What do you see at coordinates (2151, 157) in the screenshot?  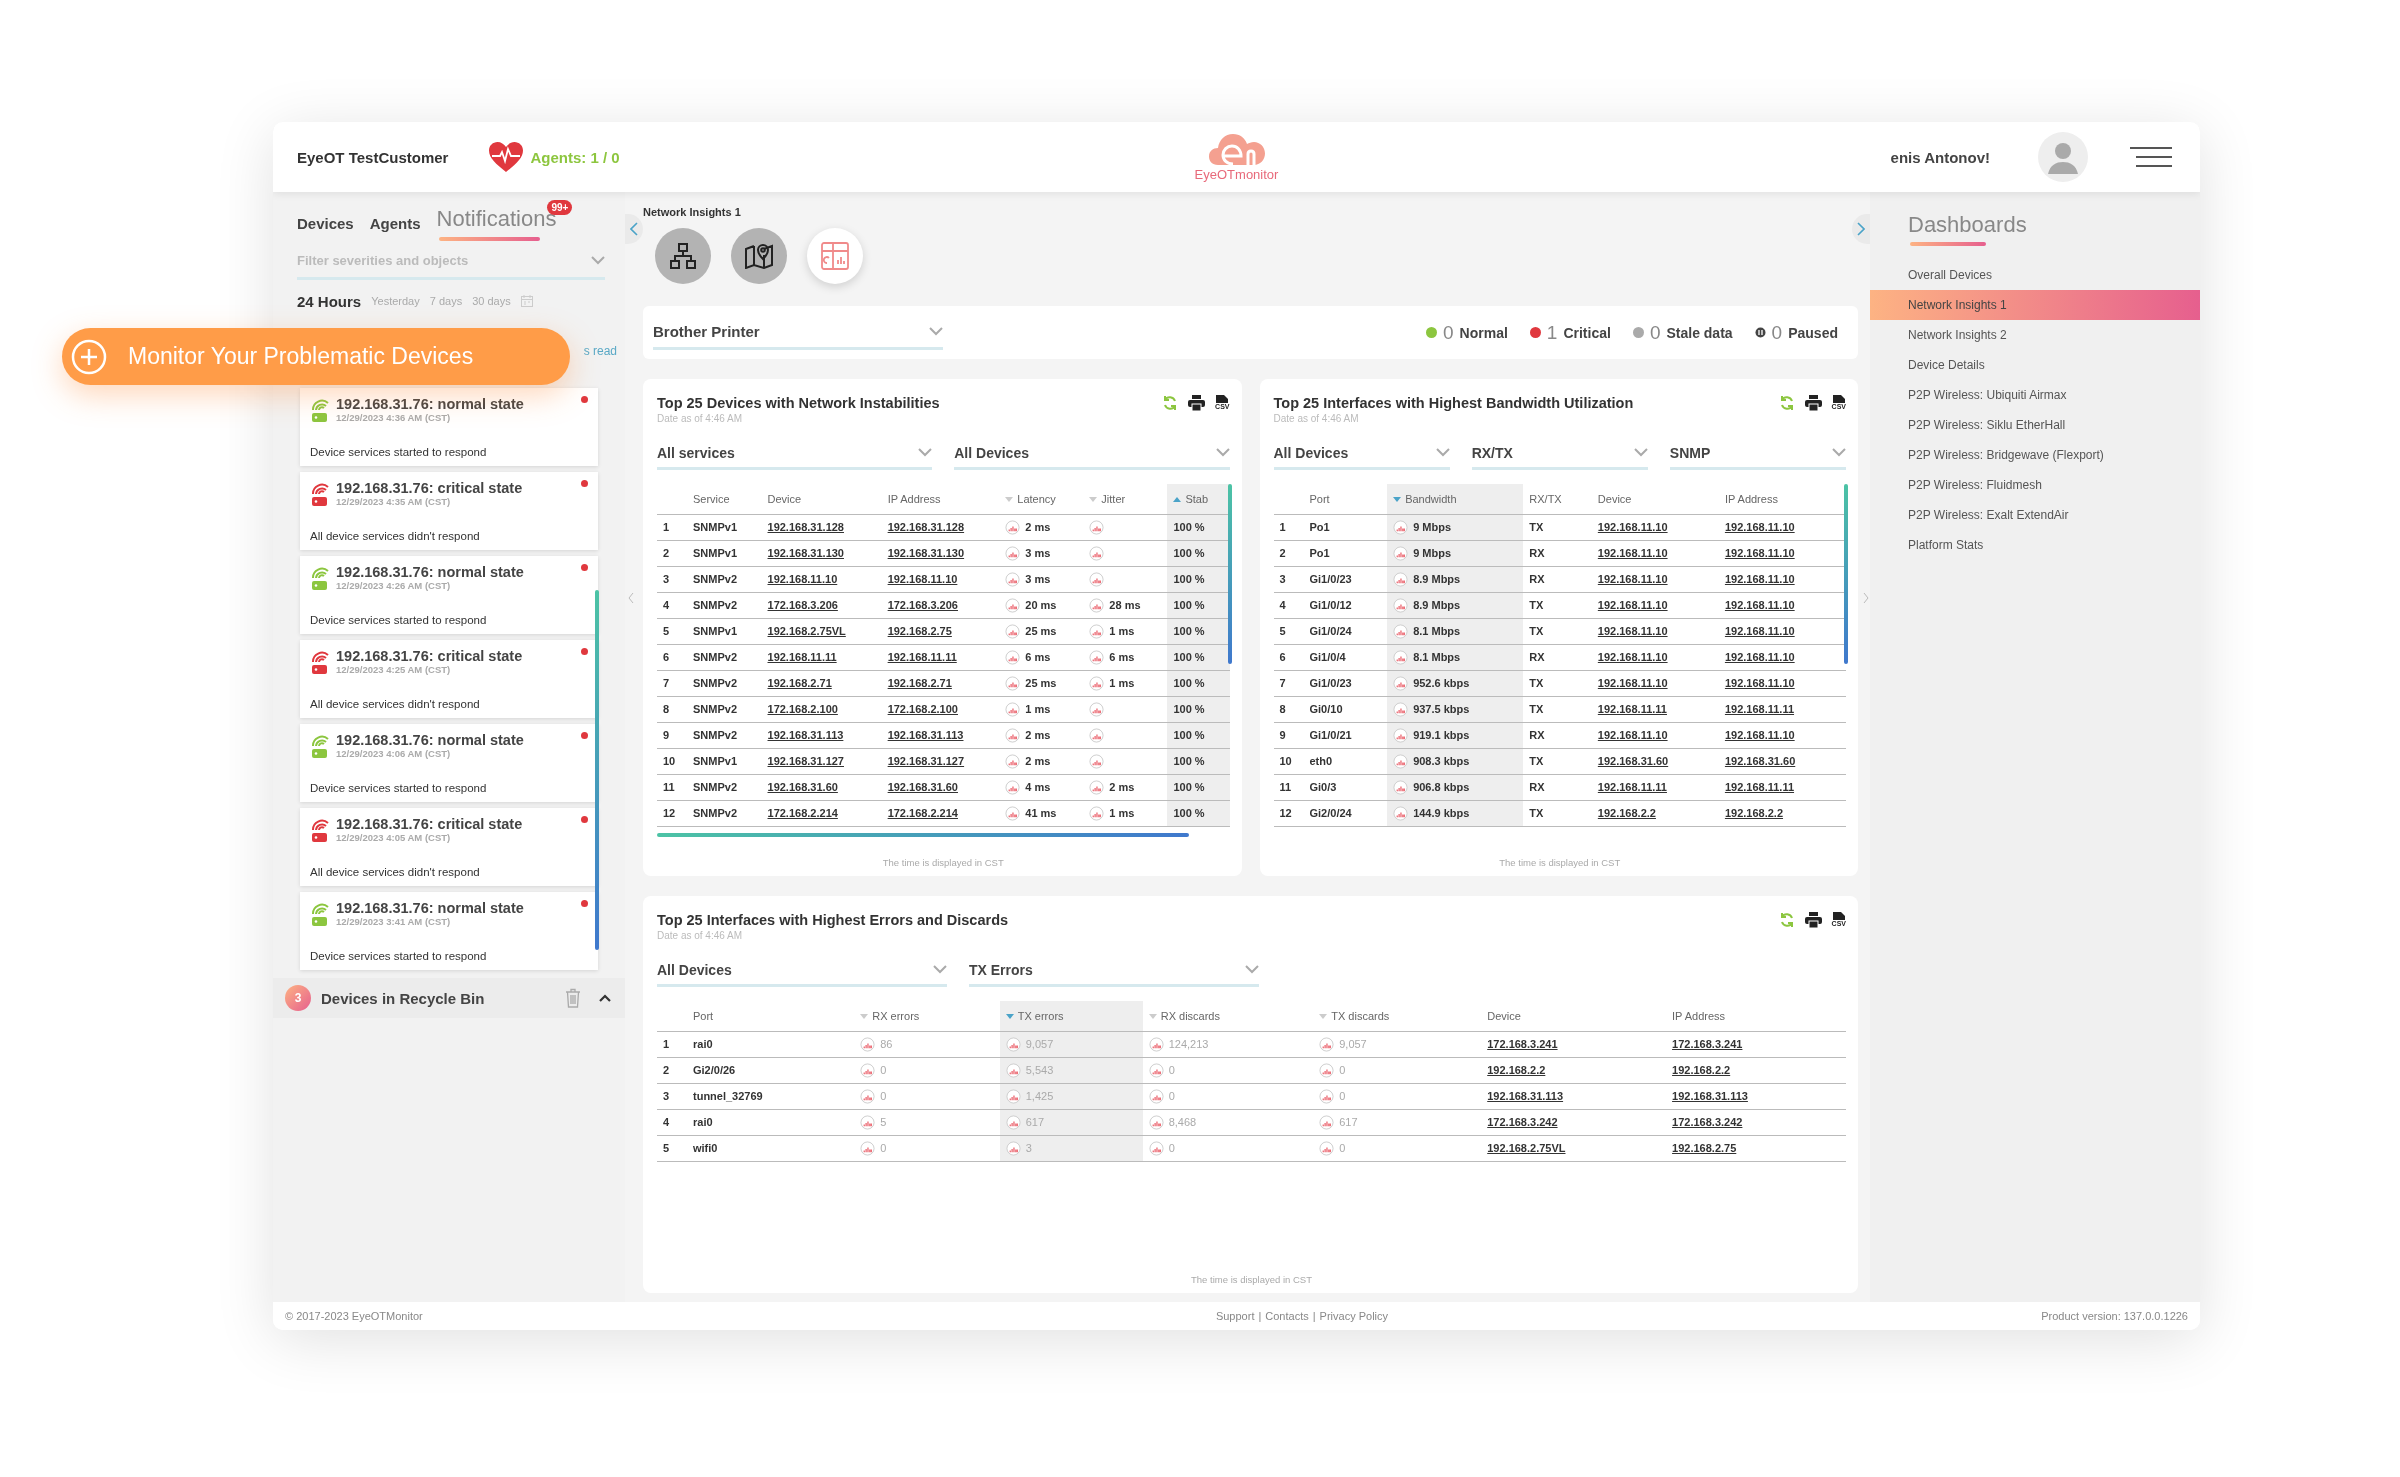 I see `menu-icon` at bounding box center [2151, 157].